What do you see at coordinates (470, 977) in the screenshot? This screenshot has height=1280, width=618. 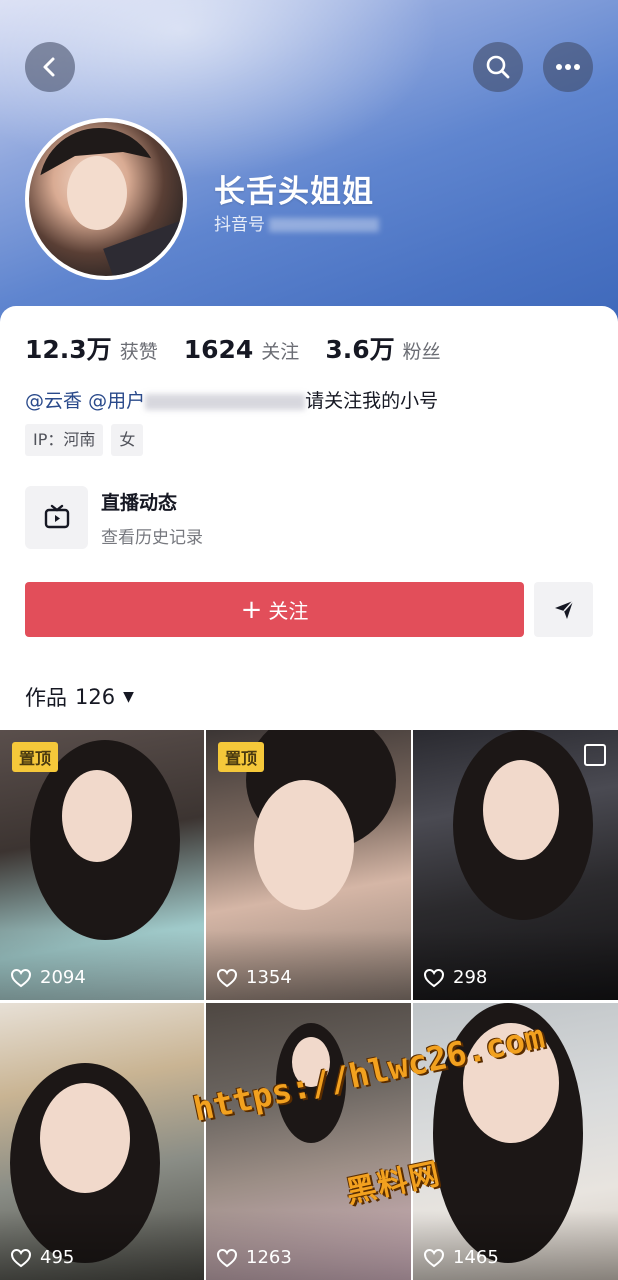 I see `like-count-value: 298` at bounding box center [470, 977].